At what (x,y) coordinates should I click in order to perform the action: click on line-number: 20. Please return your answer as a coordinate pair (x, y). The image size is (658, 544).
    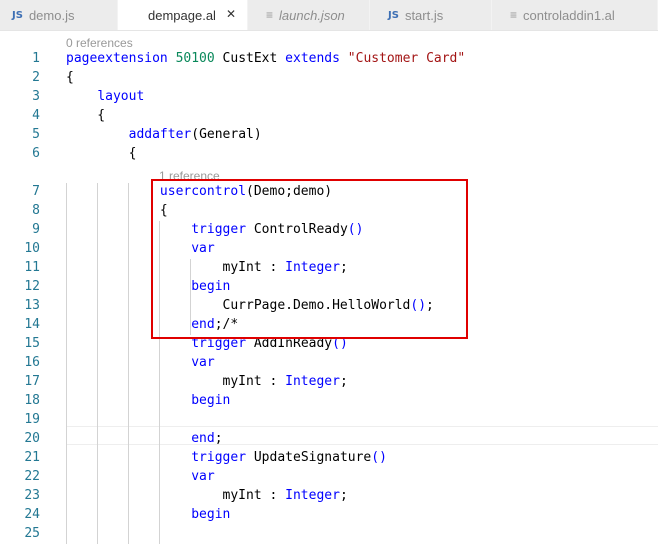
    Looking at the image, I should click on (32, 438).